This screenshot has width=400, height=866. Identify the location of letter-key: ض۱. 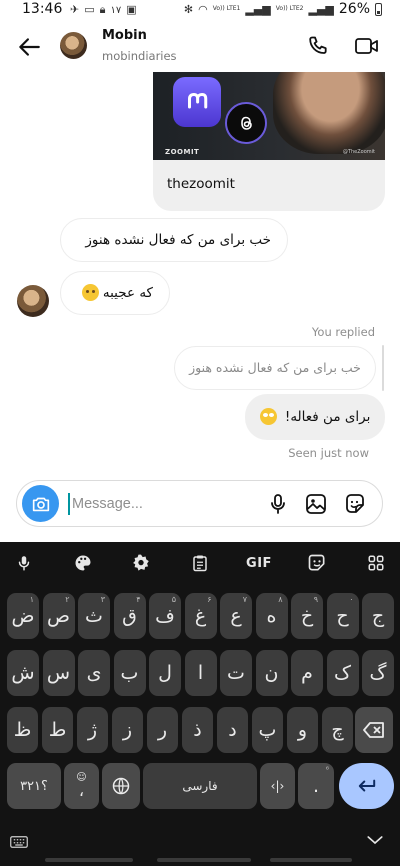
(23, 616).